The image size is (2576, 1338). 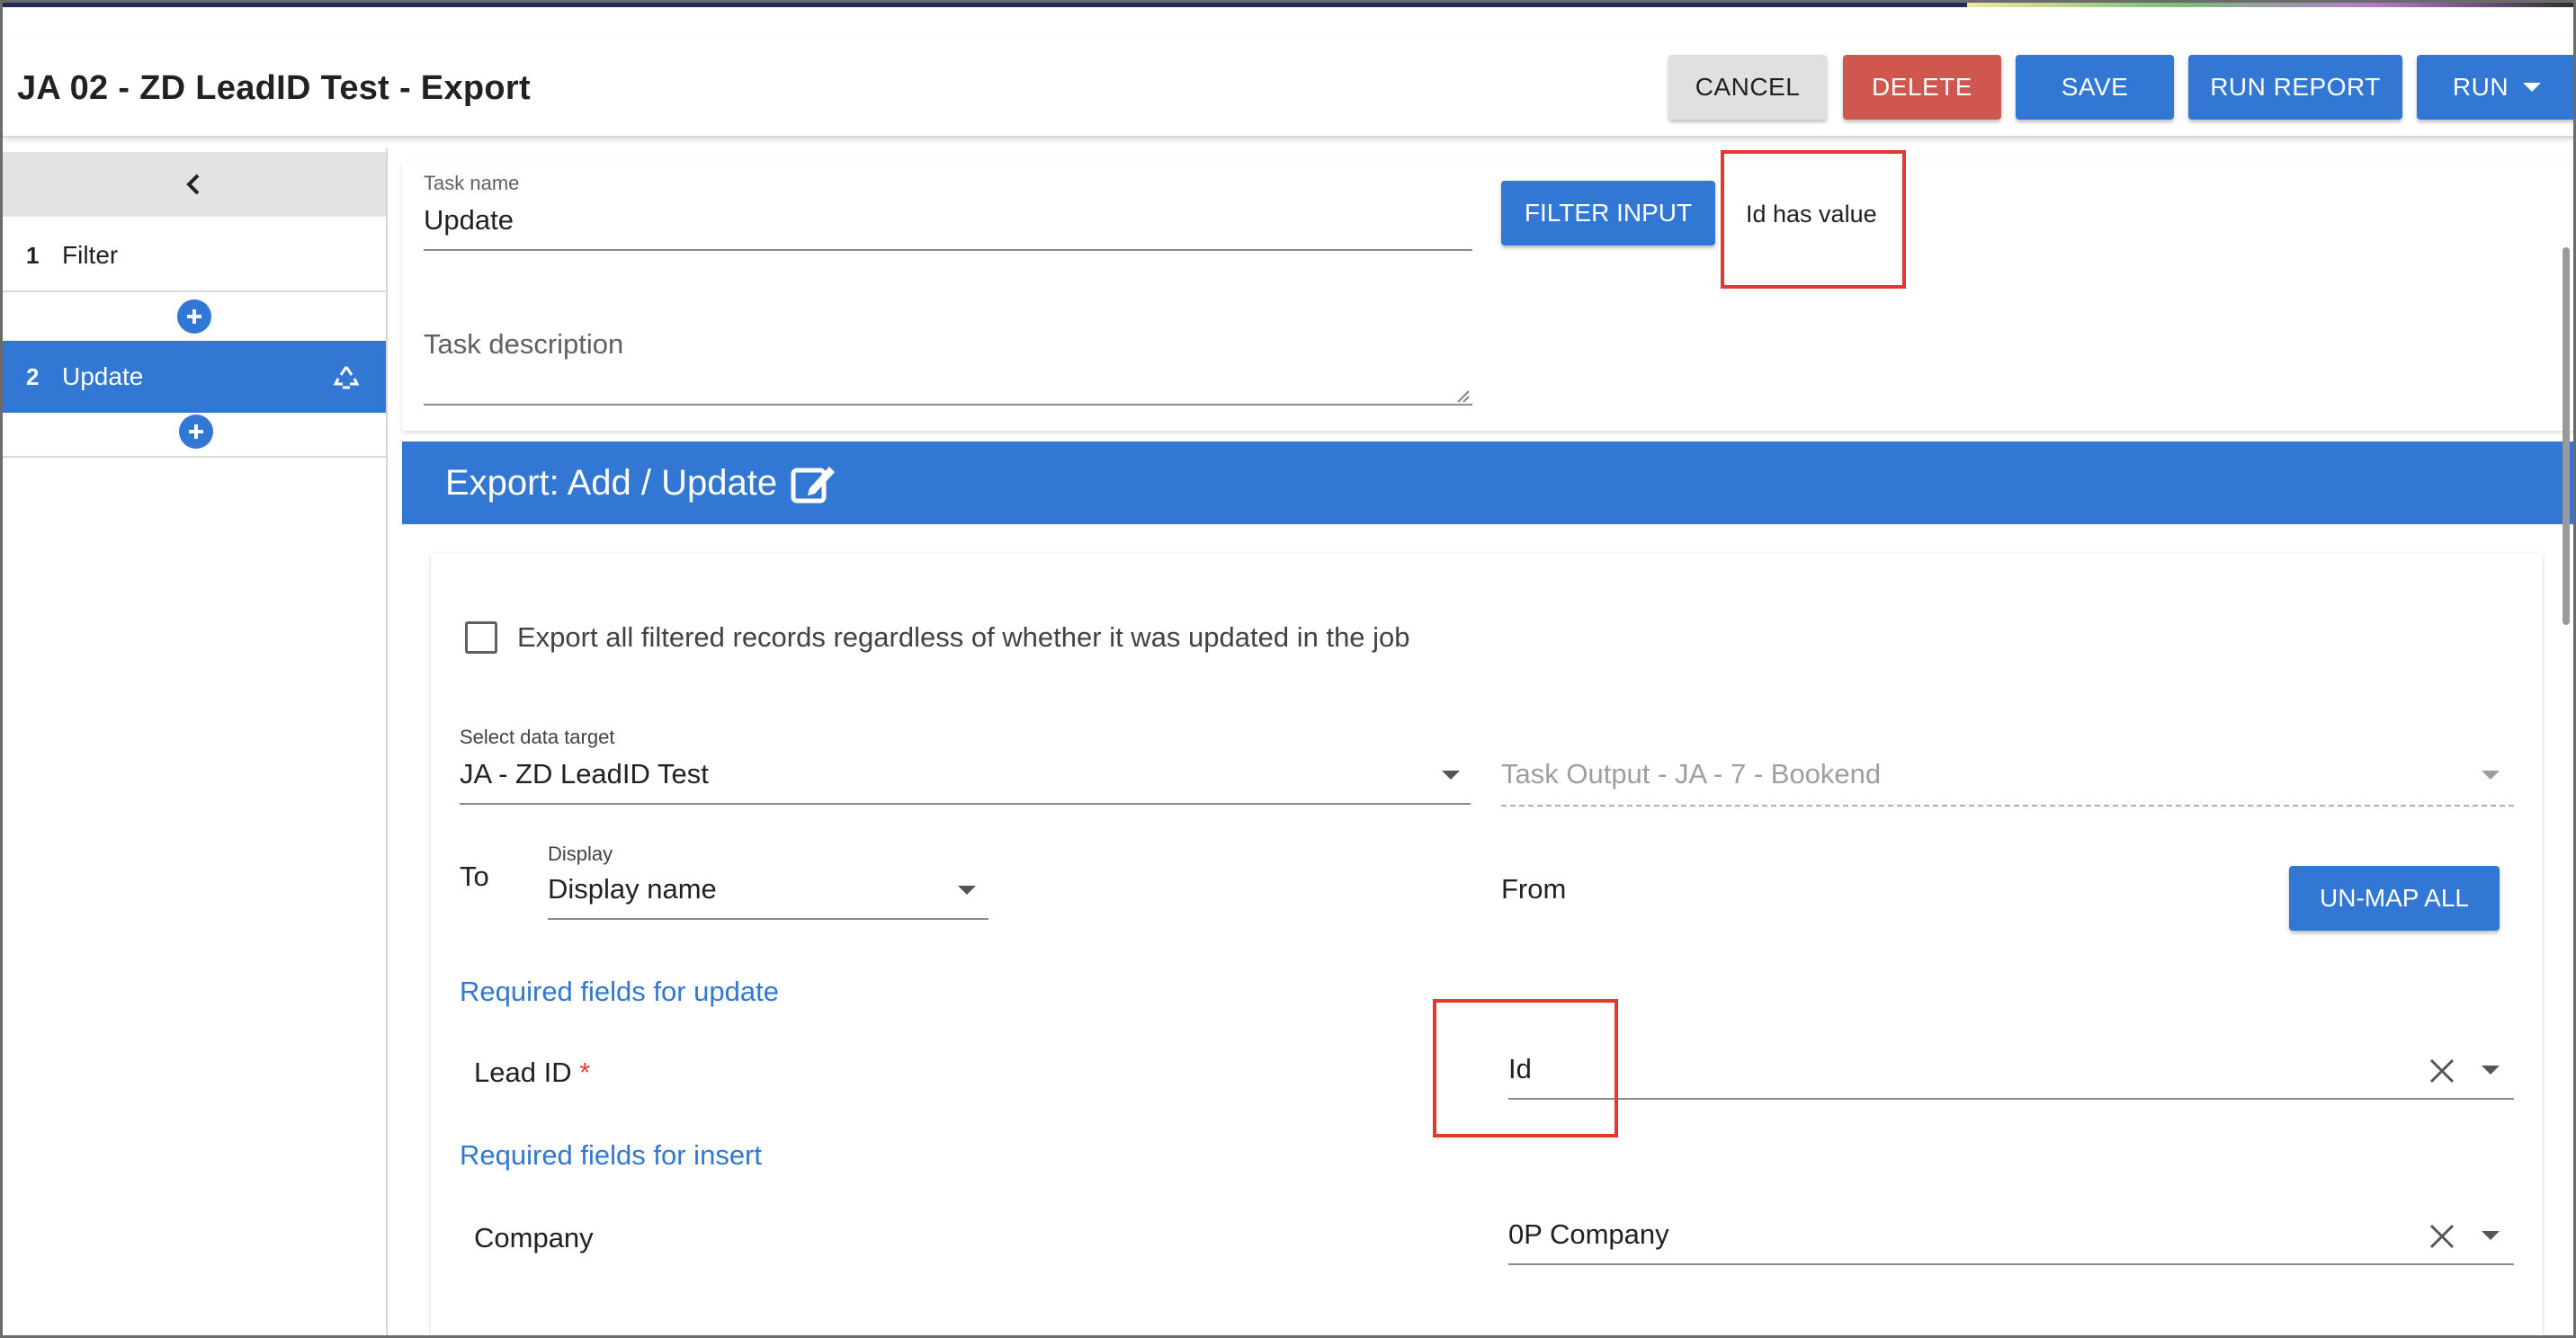 What do you see at coordinates (2095, 87) in the screenshot?
I see `save-button: SAVE` at bounding box center [2095, 87].